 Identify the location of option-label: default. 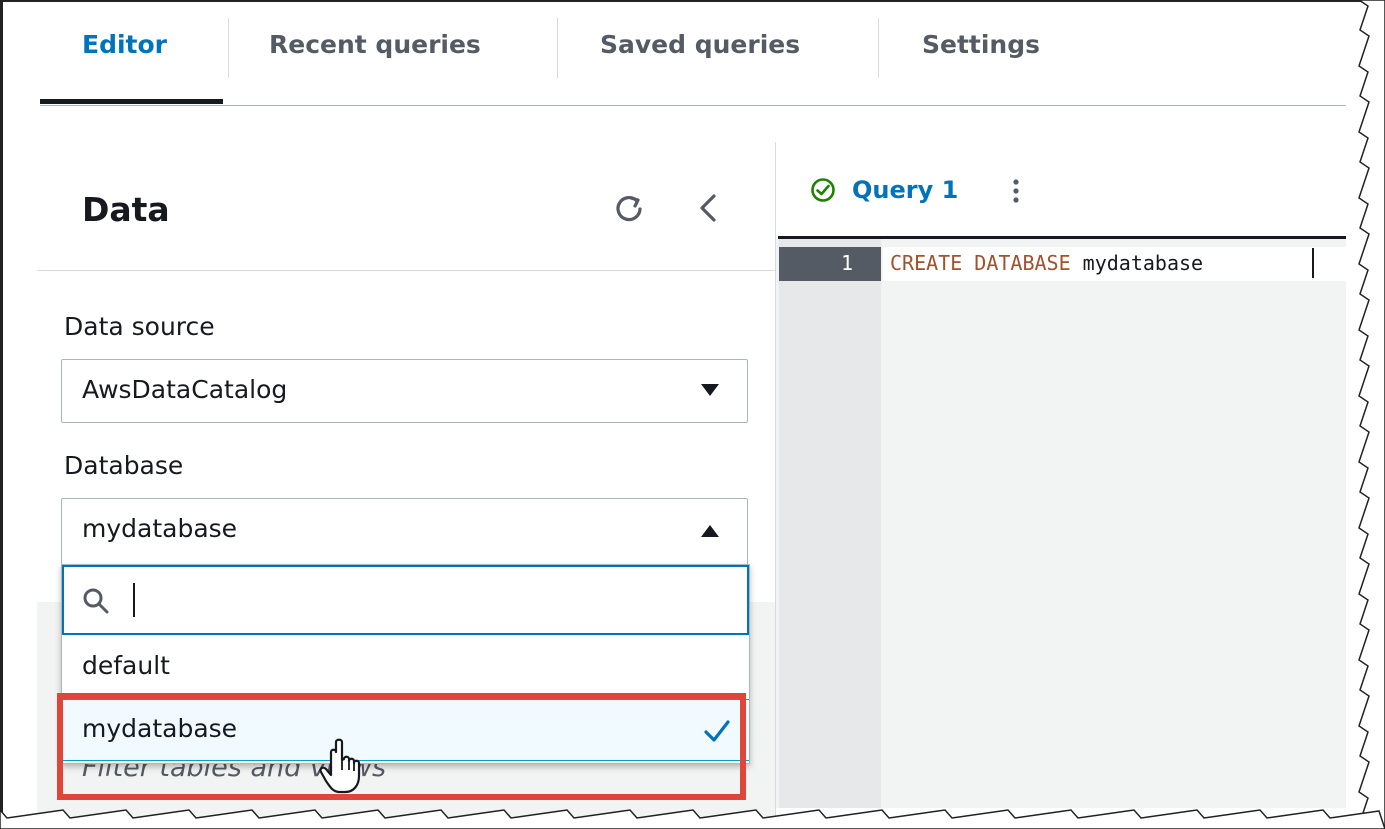
(126, 665).